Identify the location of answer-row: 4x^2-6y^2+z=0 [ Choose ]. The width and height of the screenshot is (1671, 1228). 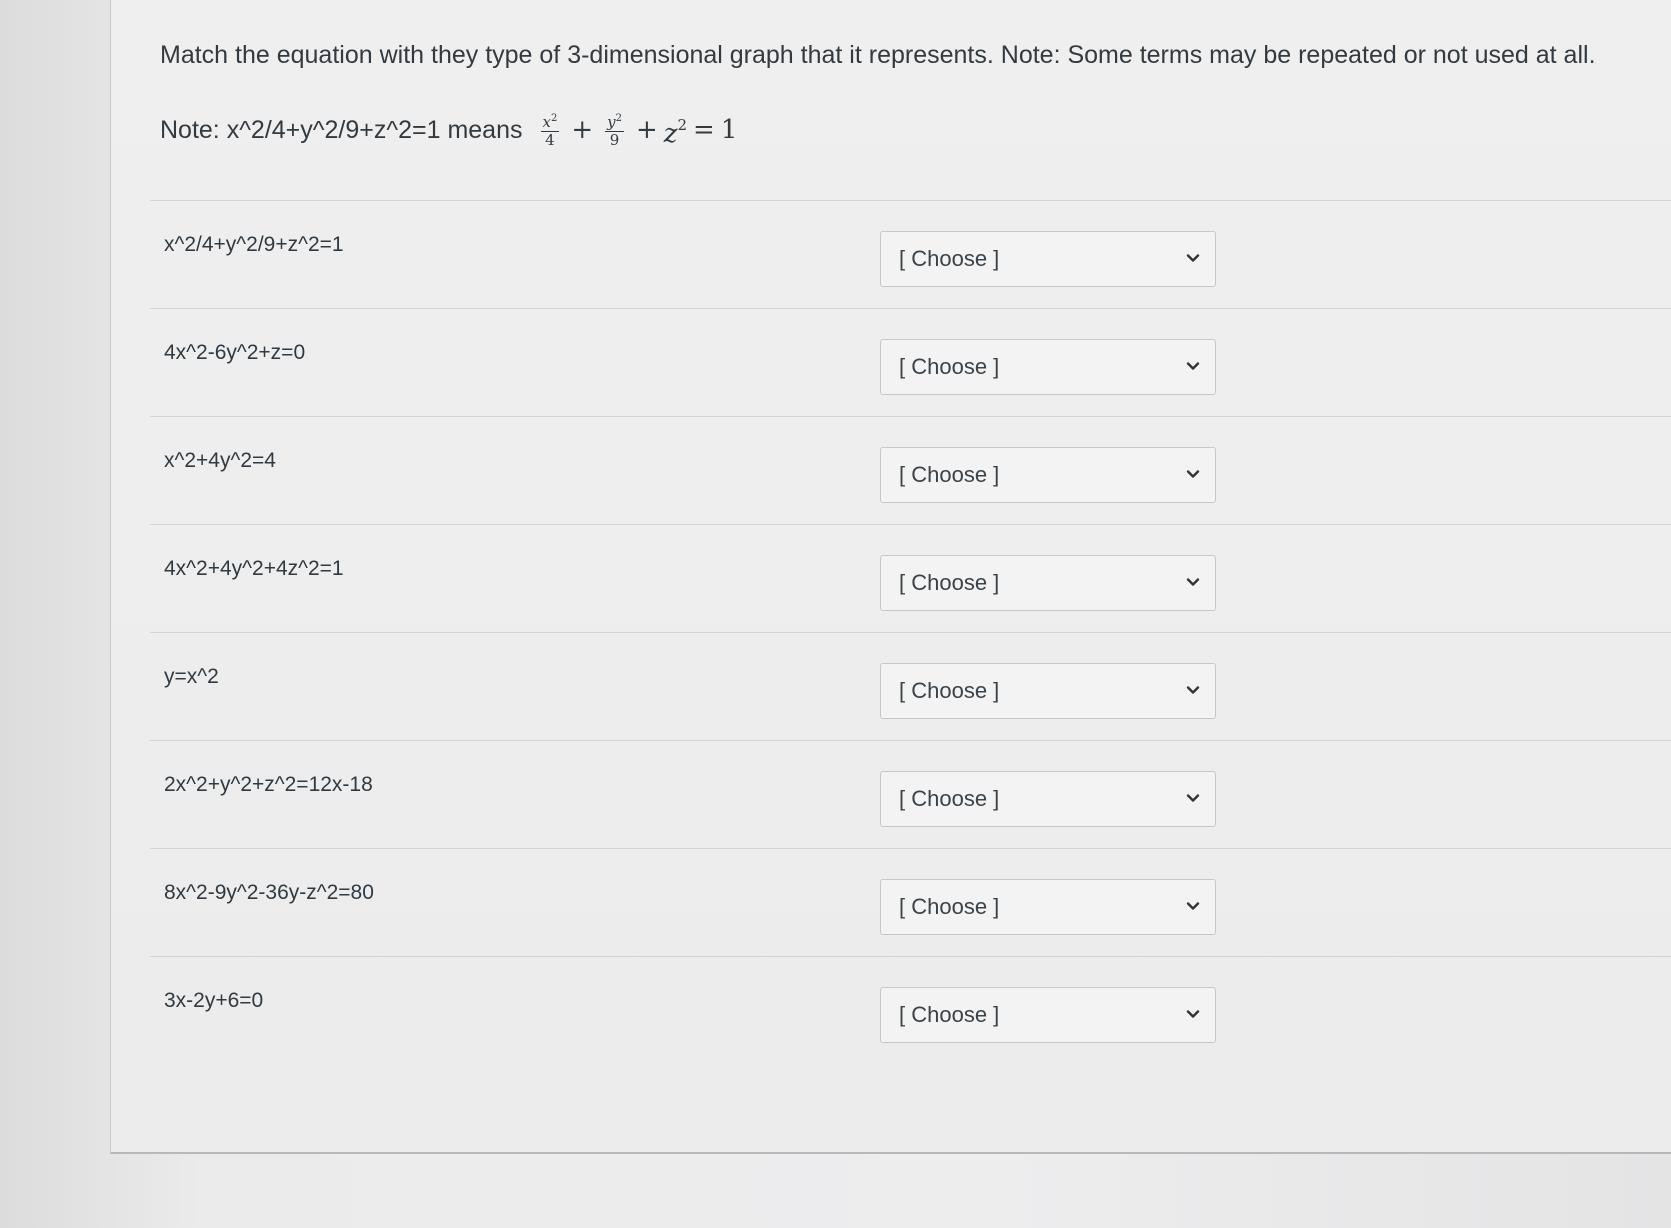
(910, 362).